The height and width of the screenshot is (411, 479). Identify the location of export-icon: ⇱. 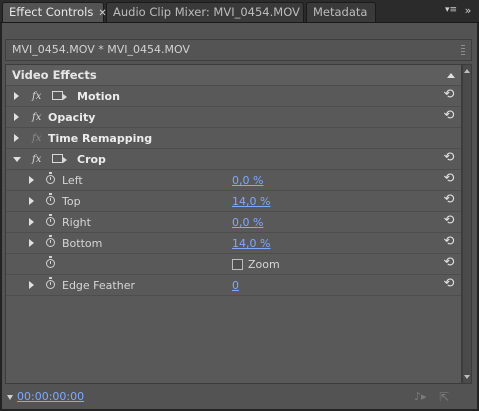
(444, 397).